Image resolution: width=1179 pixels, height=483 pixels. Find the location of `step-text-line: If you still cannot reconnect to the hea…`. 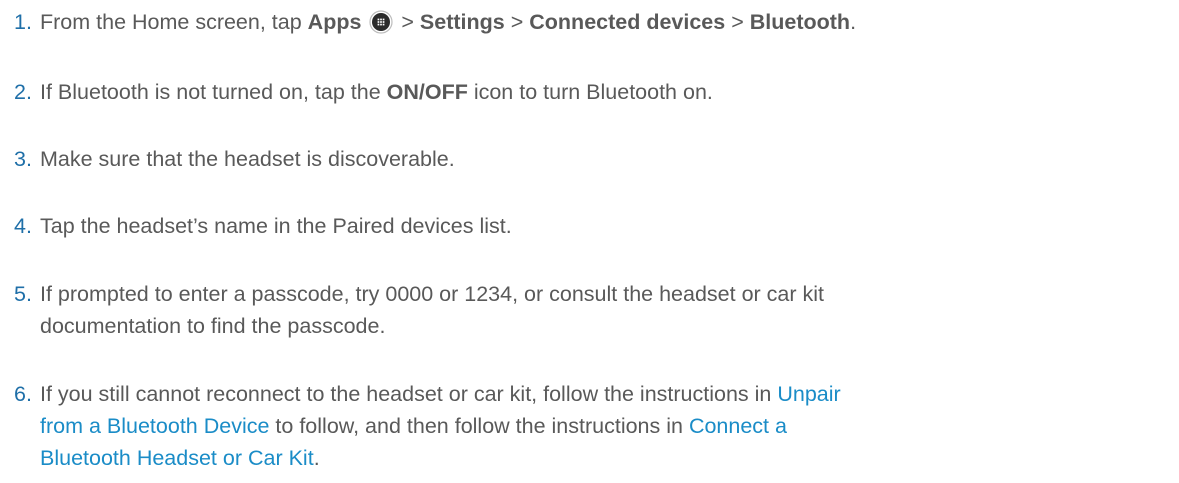

step-text-line: If you still cannot reconnect to the hea… is located at coordinates (604, 394).